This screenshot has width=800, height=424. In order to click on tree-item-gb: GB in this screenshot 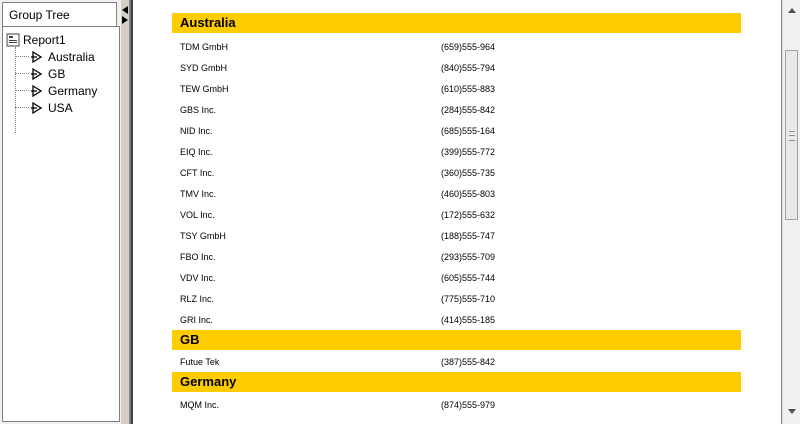, I will do `click(40, 74)`.